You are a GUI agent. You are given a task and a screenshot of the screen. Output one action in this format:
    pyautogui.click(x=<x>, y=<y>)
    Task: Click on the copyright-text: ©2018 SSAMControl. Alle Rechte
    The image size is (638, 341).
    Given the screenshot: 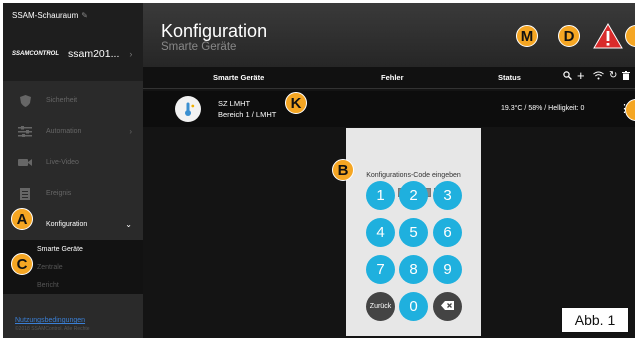 What is the action you would take?
    pyautogui.click(x=52, y=329)
    